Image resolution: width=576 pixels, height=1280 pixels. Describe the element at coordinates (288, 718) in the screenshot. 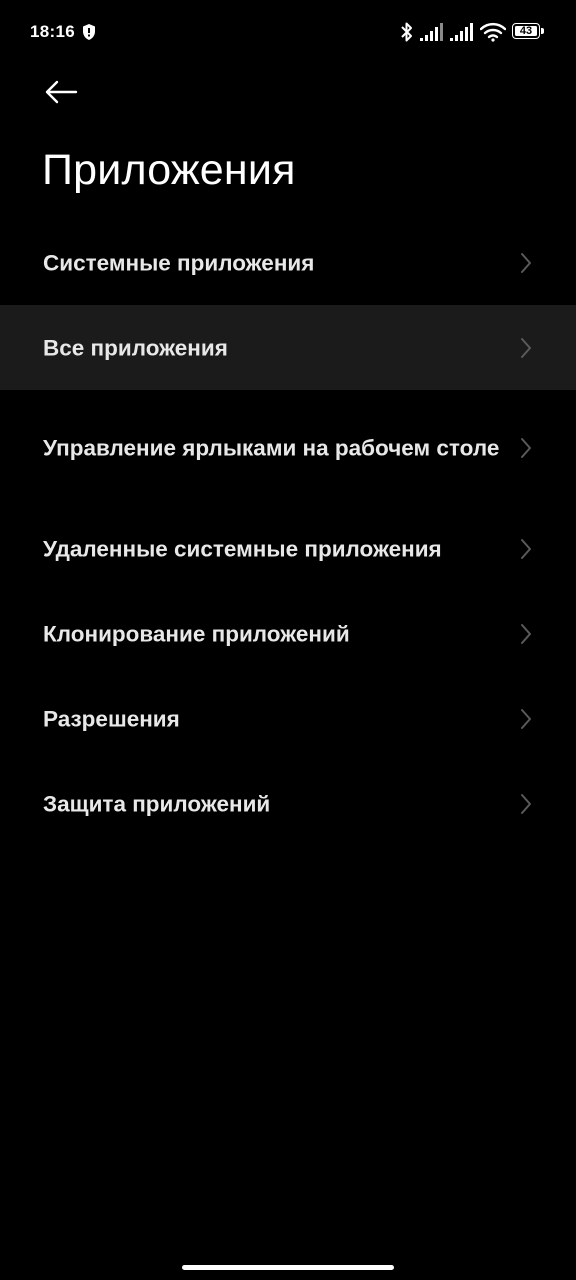

I see `menu-item-permissions: Разрешения` at that location.